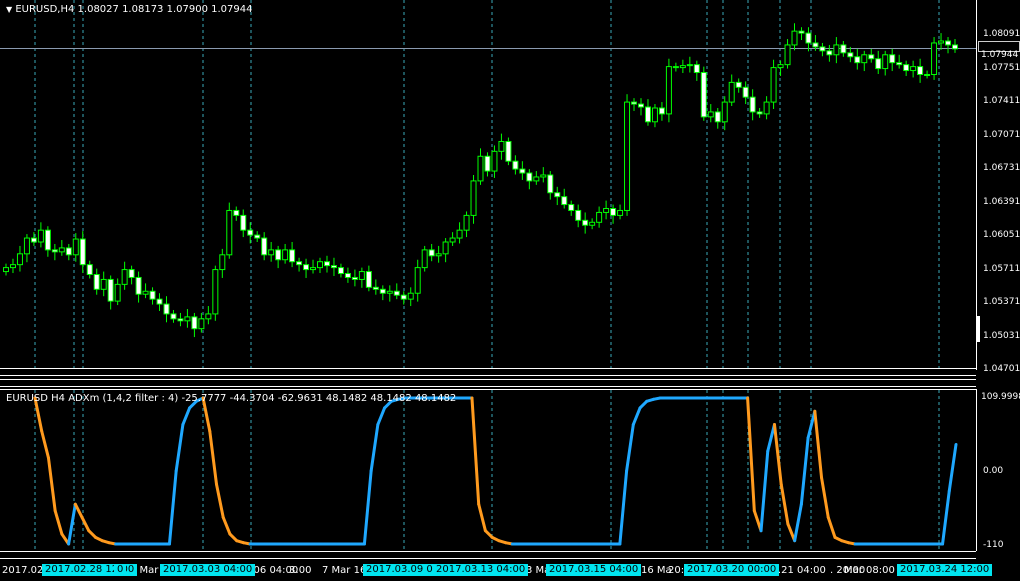 The height and width of the screenshot is (581, 1020). I want to click on cursor-time-tag: 0, so click(120, 570).